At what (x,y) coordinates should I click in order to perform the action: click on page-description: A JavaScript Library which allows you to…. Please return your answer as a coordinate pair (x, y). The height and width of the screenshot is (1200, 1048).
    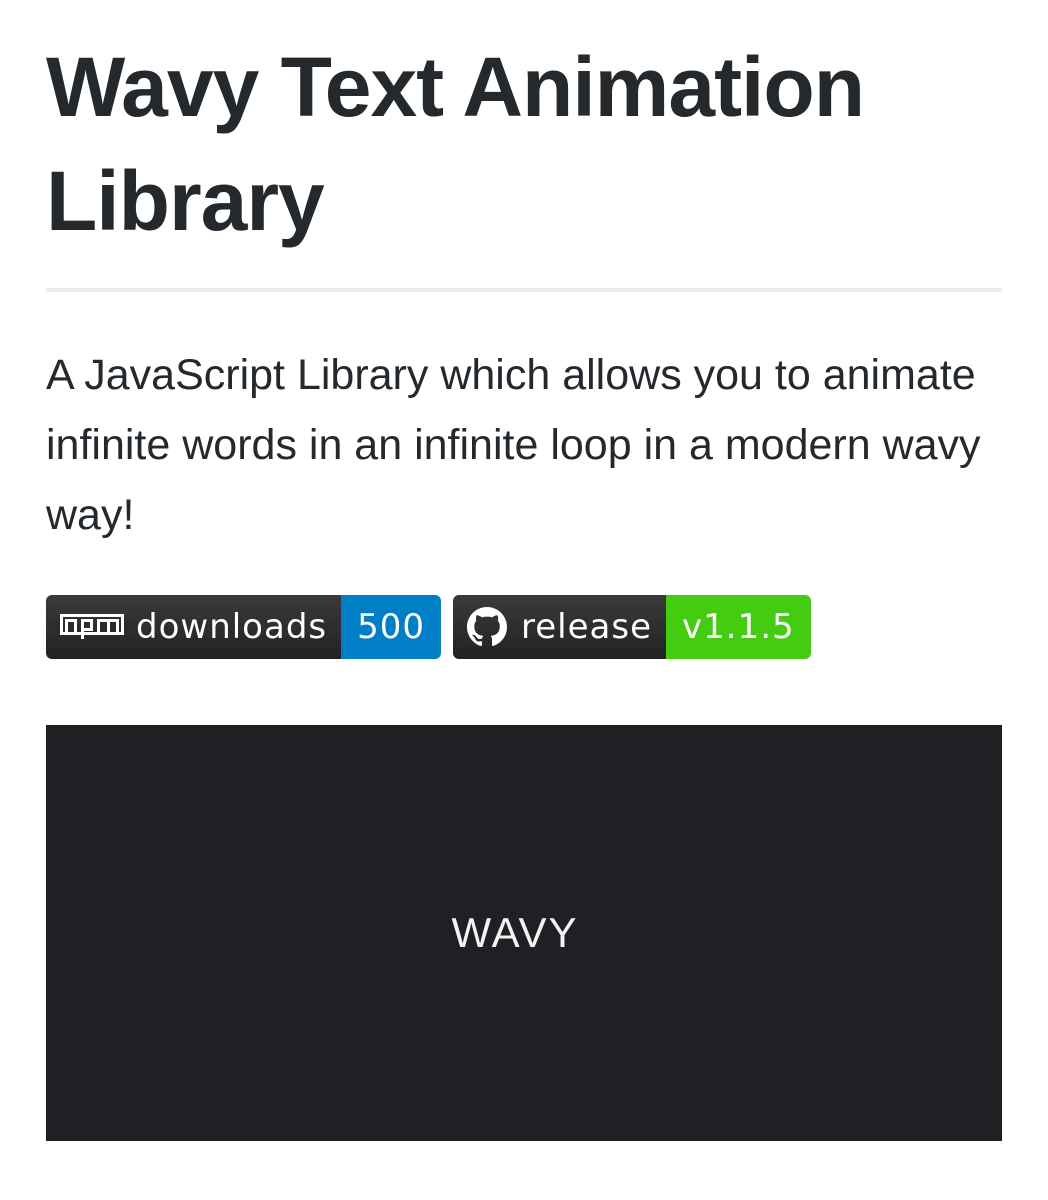
    Looking at the image, I should click on (513, 445).